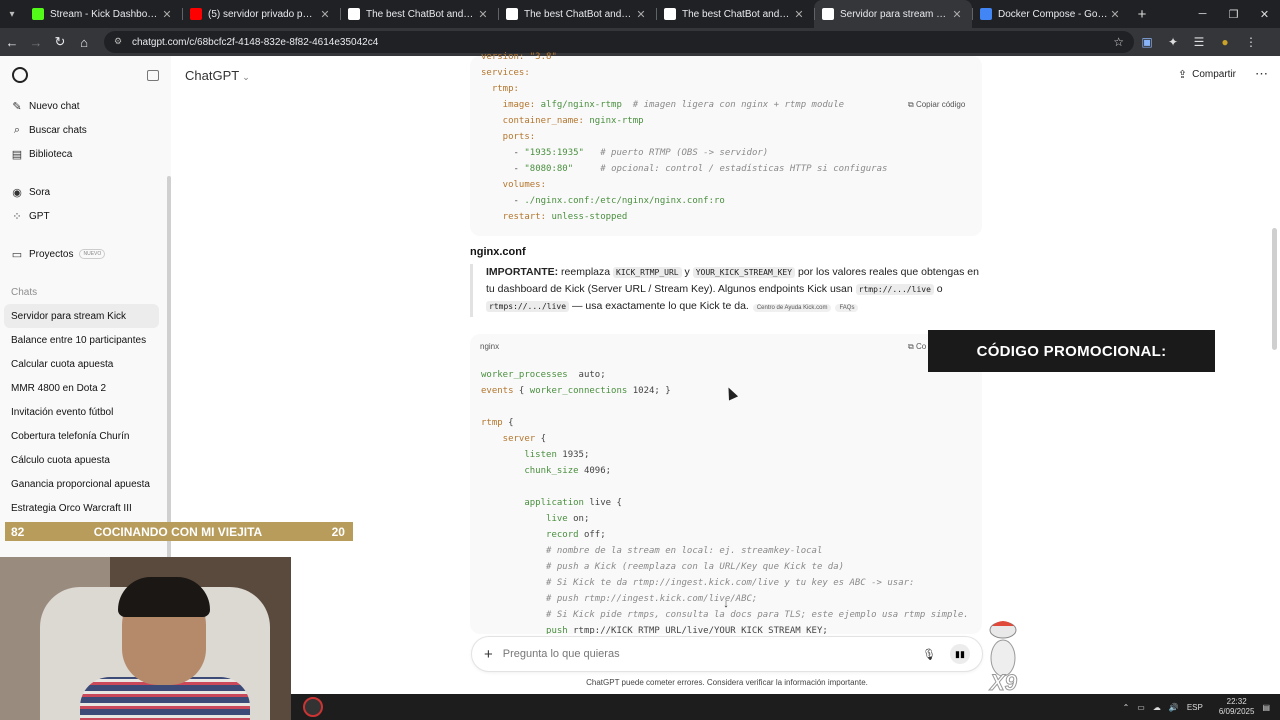  I want to click on code-line: live on;, so click(535, 519).